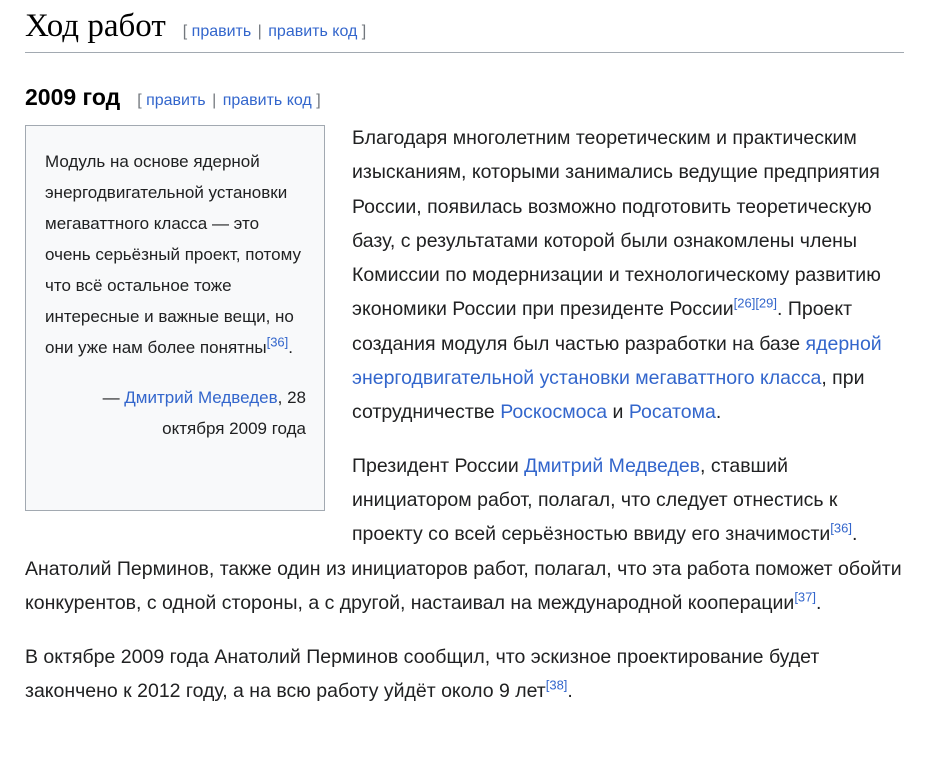  I want to click on section-title: Ход работ, so click(95, 26).